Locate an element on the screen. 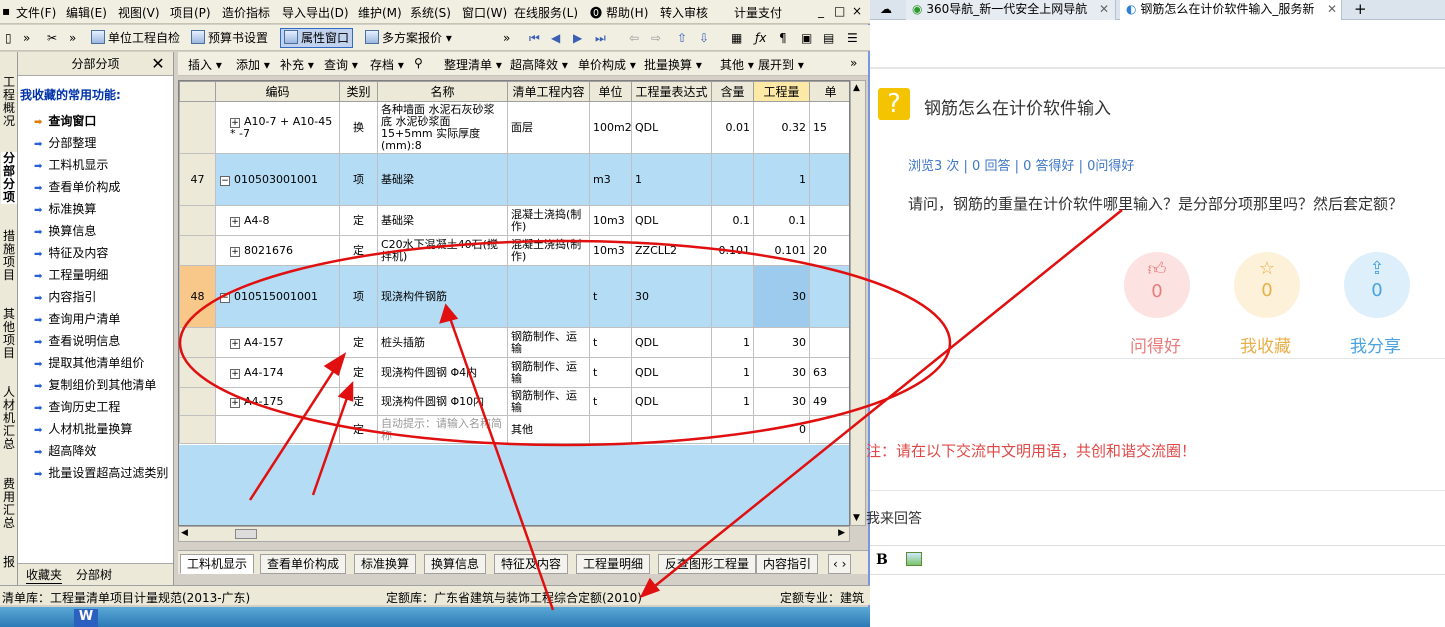 The width and height of the screenshot is (1445, 627). cell-qty: 0.32 is located at coordinates (781, 127).